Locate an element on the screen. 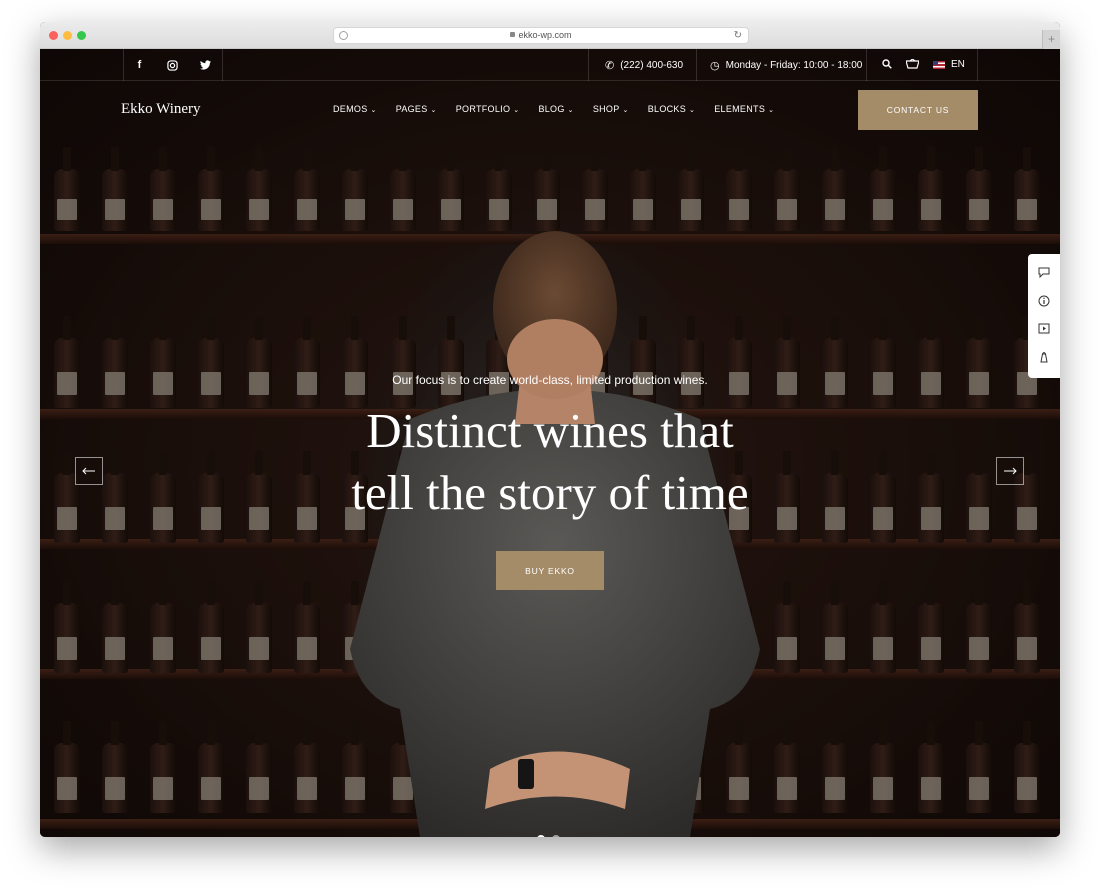 The height and width of the screenshot is (894, 1100). clock-icon: ◷ is located at coordinates (715, 66).